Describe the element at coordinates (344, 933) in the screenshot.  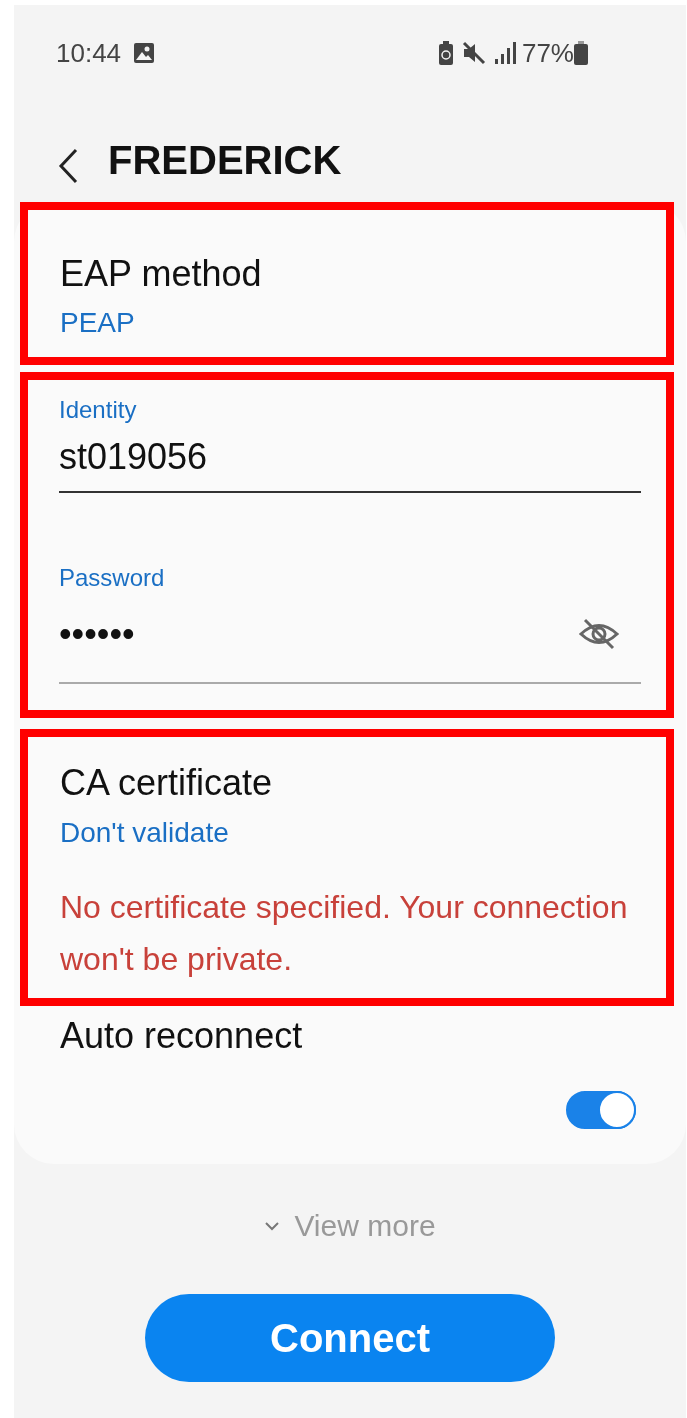
I see `warning-text: No certificate specified. Your connection won't be private.` at that location.